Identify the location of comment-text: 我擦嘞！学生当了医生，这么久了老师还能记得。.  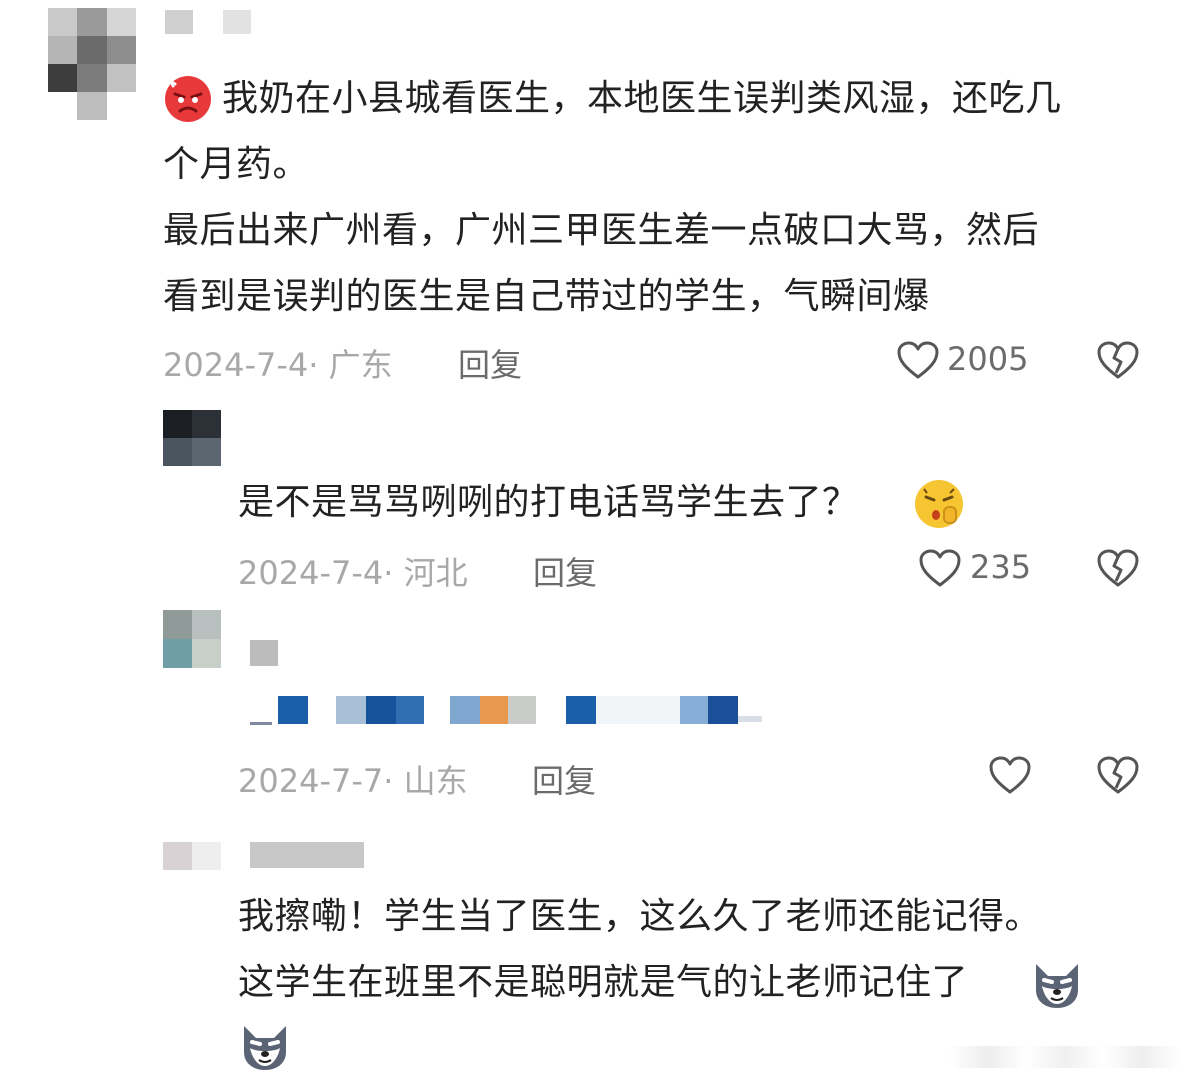
(640, 916).